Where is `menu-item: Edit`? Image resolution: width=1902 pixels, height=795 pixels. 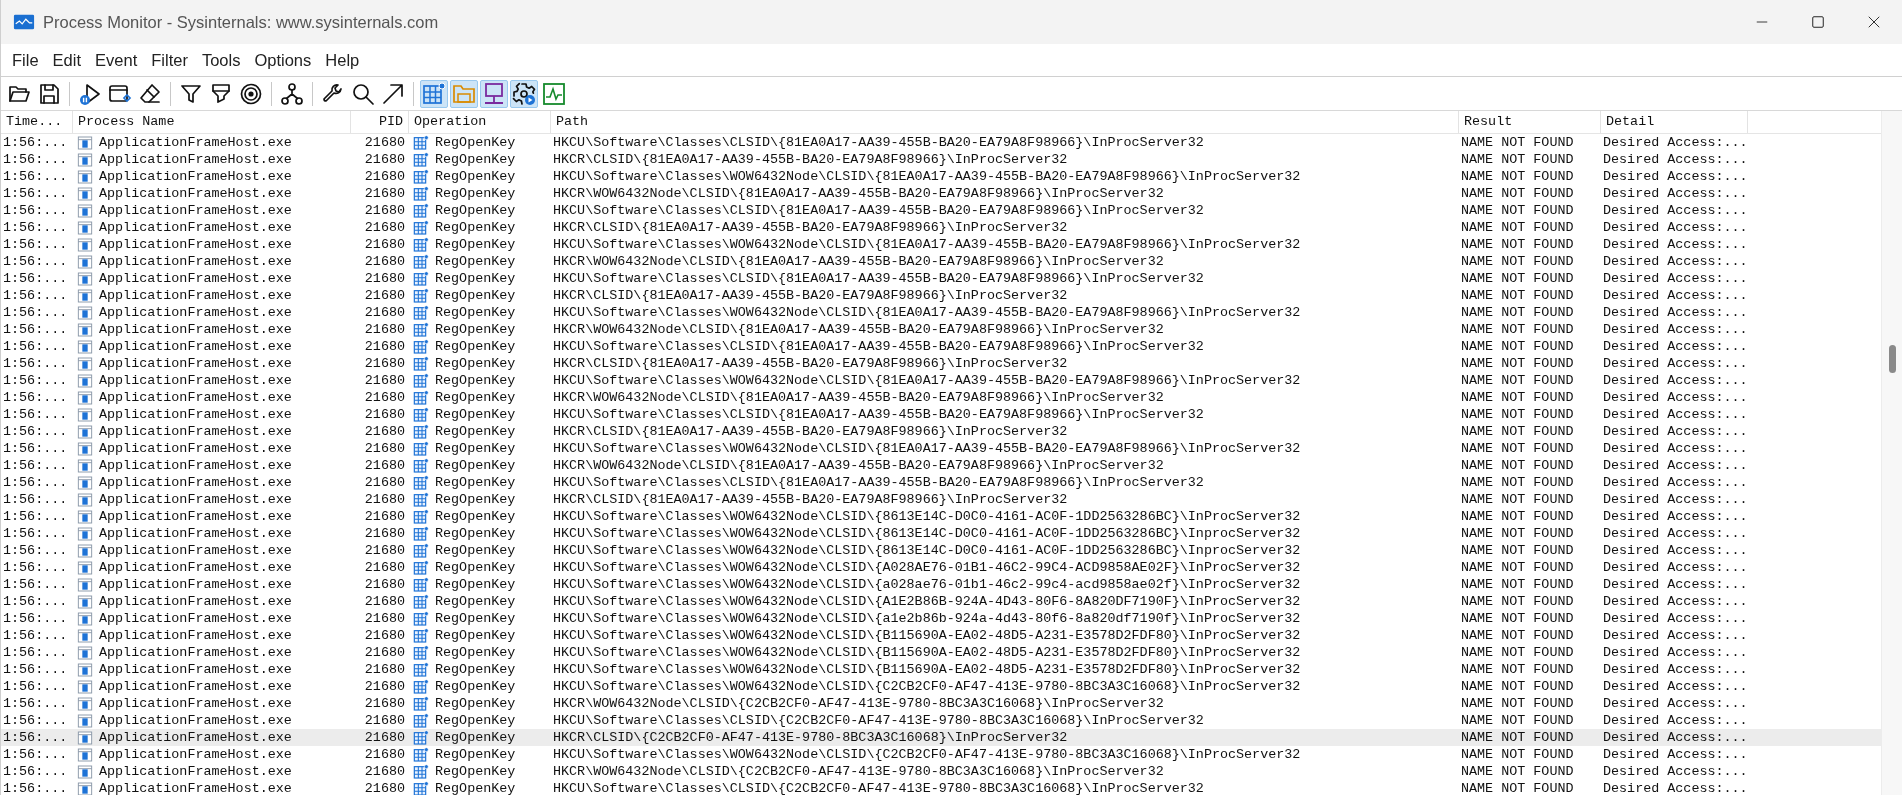
menu-item: Edit is located at coordinates (67, 60).